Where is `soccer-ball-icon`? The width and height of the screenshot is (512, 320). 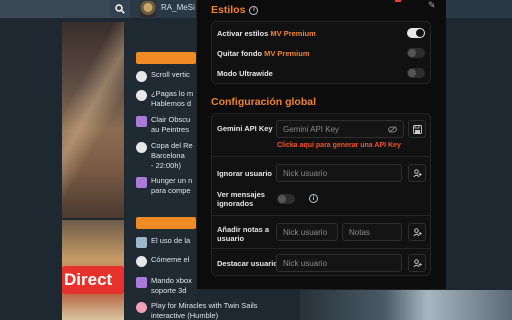
soccer-ball-icon is located at coordinates (141, 147).